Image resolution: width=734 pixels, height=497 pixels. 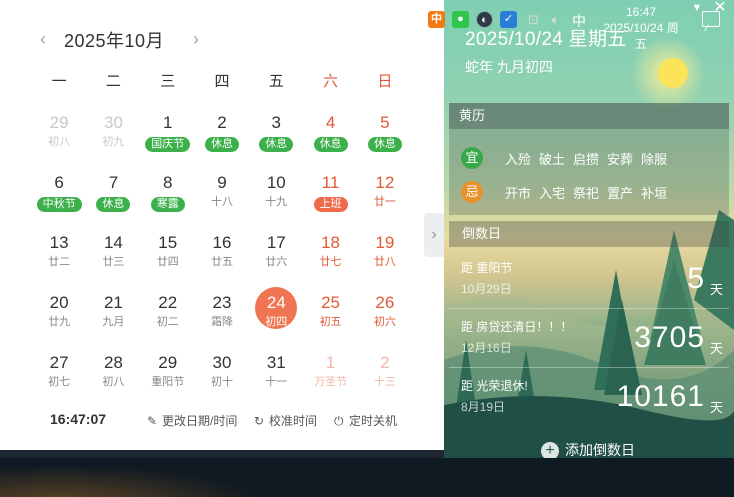 I want to click on day-cell: 11 上班, so click(x=330, y=196).